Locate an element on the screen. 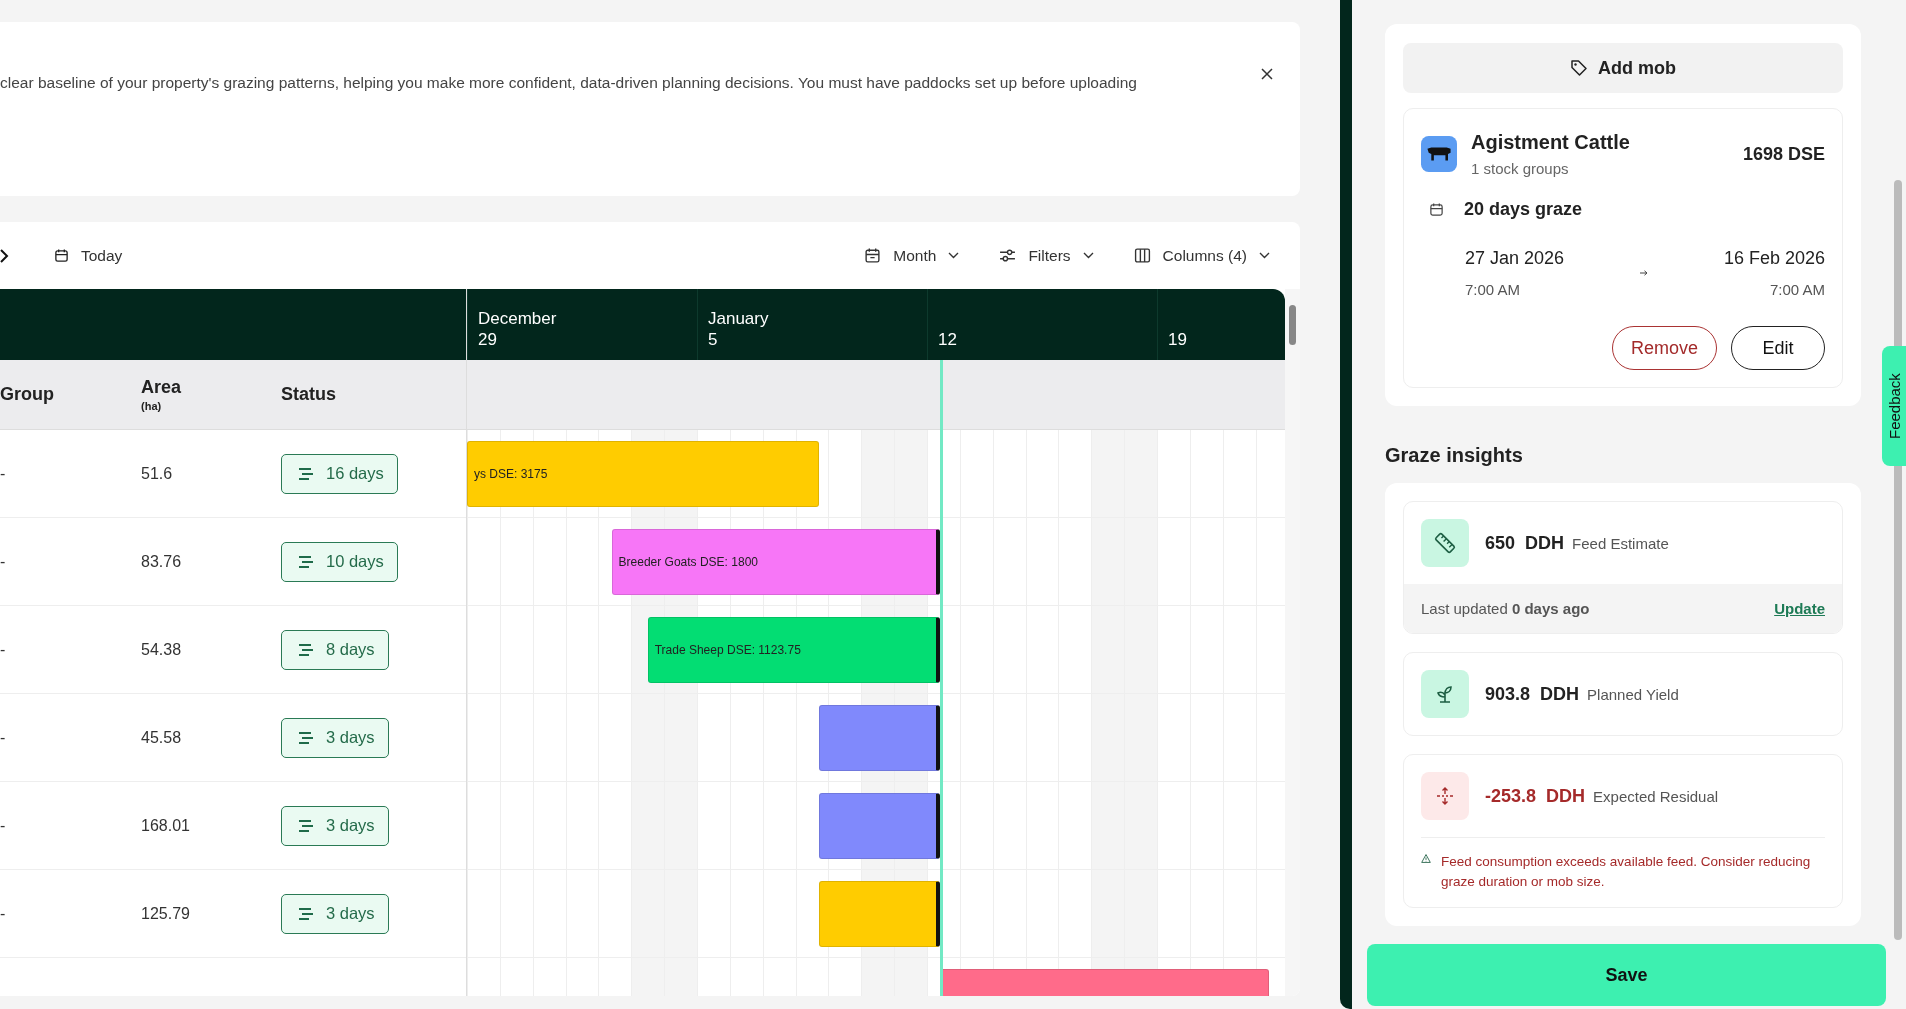  warning-icon is located at coordinates (1426, 858).